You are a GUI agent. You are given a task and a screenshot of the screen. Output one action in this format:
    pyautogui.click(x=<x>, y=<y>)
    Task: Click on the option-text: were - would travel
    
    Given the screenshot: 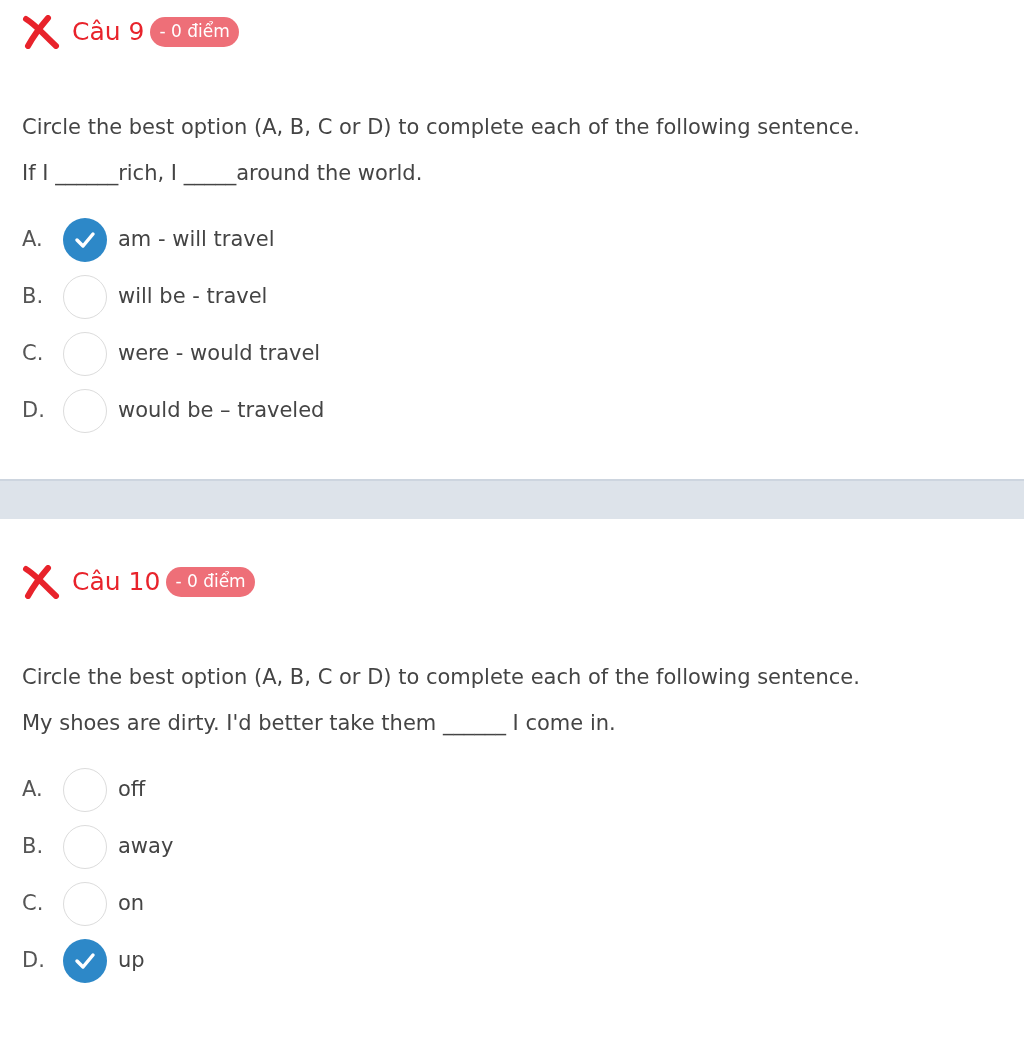 What is the action you would take?
    pyautogui.click(x=219, y=354)
    